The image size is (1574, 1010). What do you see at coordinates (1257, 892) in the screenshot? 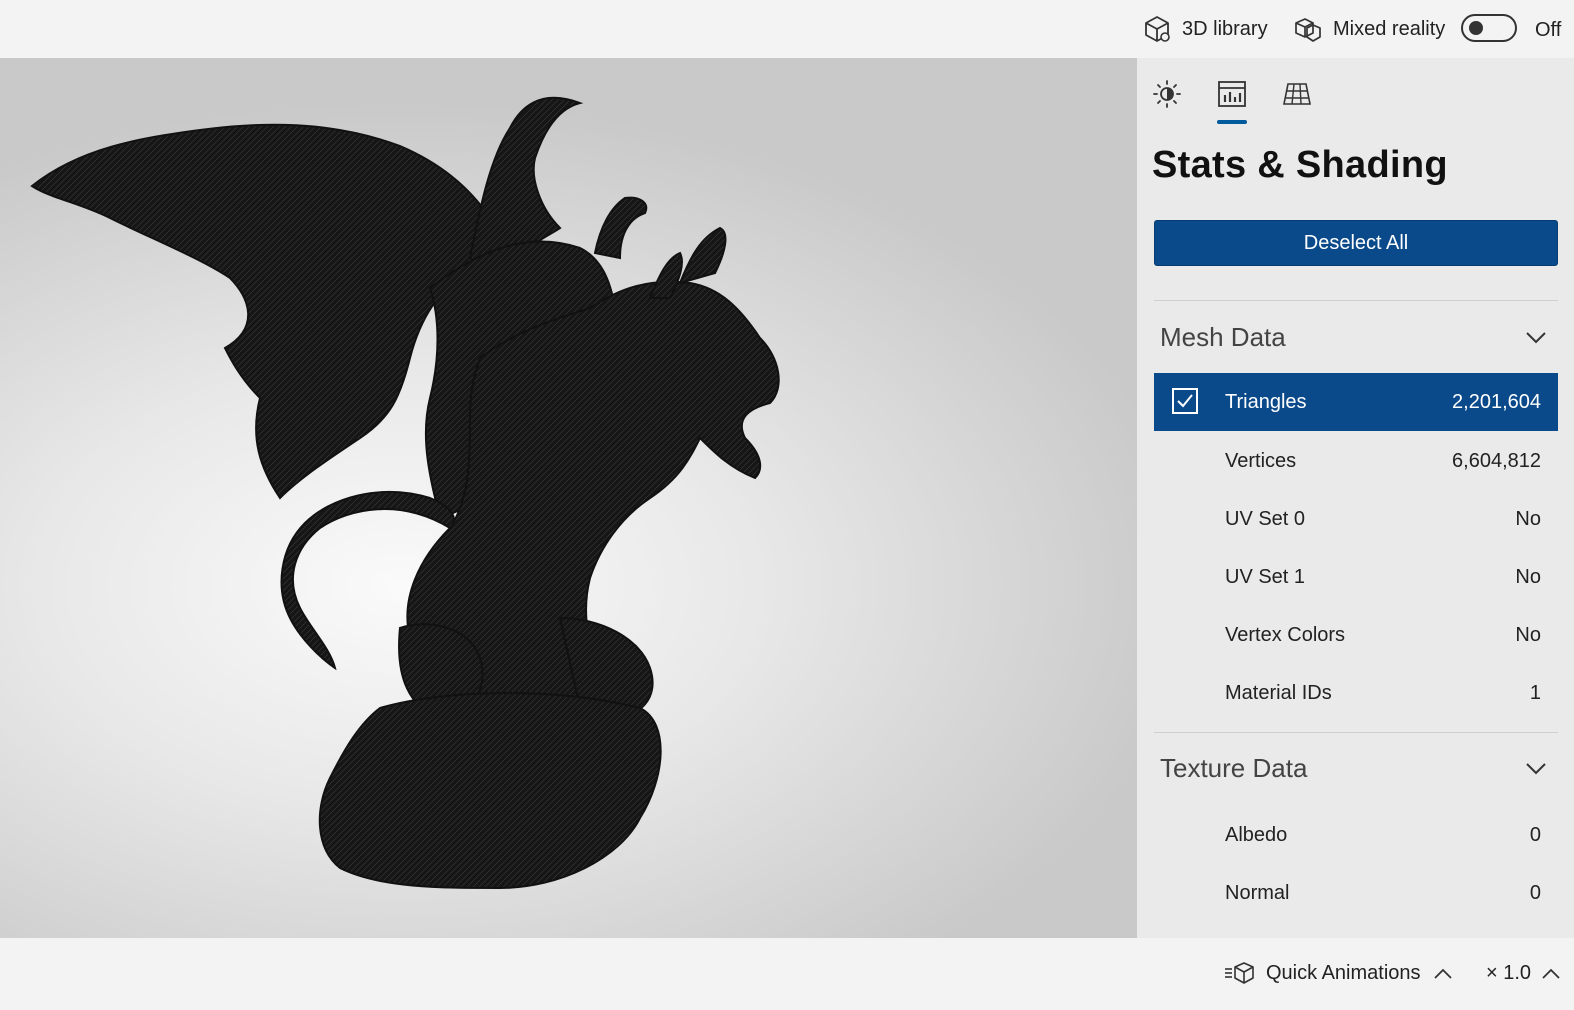
I see `row-label: Normal` at bounding box center [1257, 892].